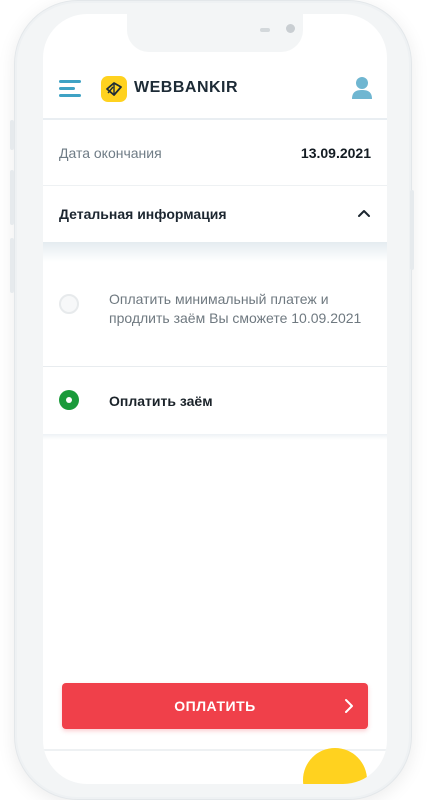  I want to click on radio-min-payment, so click(69, 304).